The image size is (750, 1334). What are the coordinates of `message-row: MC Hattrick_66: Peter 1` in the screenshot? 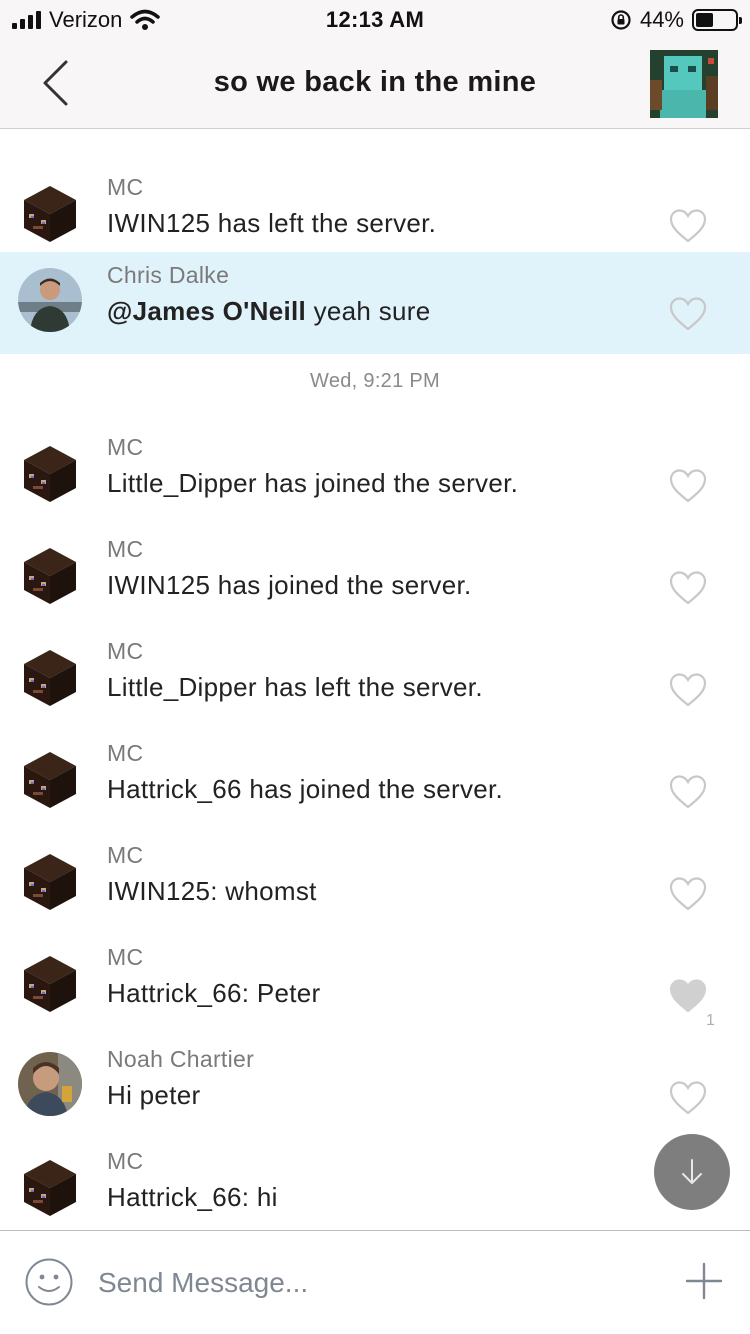 It's located at (375, 985).